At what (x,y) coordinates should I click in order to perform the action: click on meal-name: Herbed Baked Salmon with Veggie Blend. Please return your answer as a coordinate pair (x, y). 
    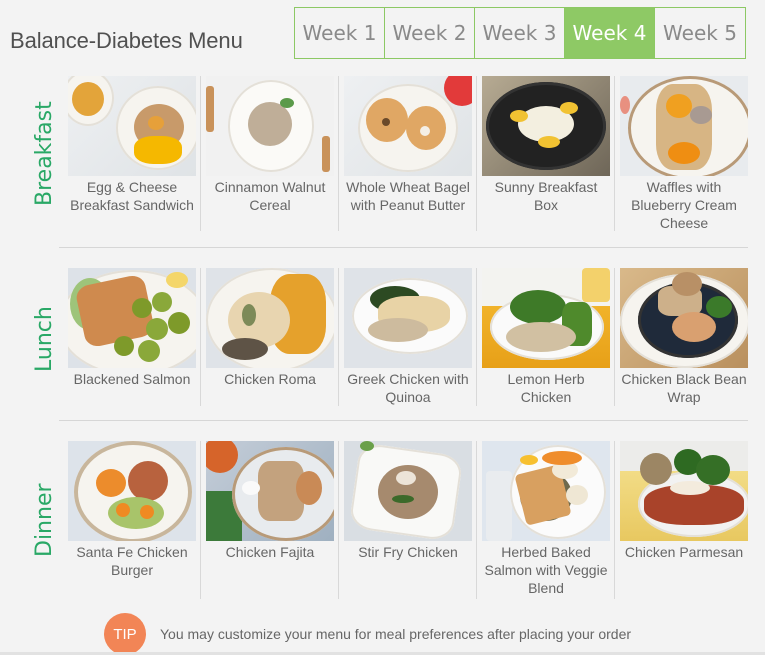
    Looking at the image, I should click on (546, 570).